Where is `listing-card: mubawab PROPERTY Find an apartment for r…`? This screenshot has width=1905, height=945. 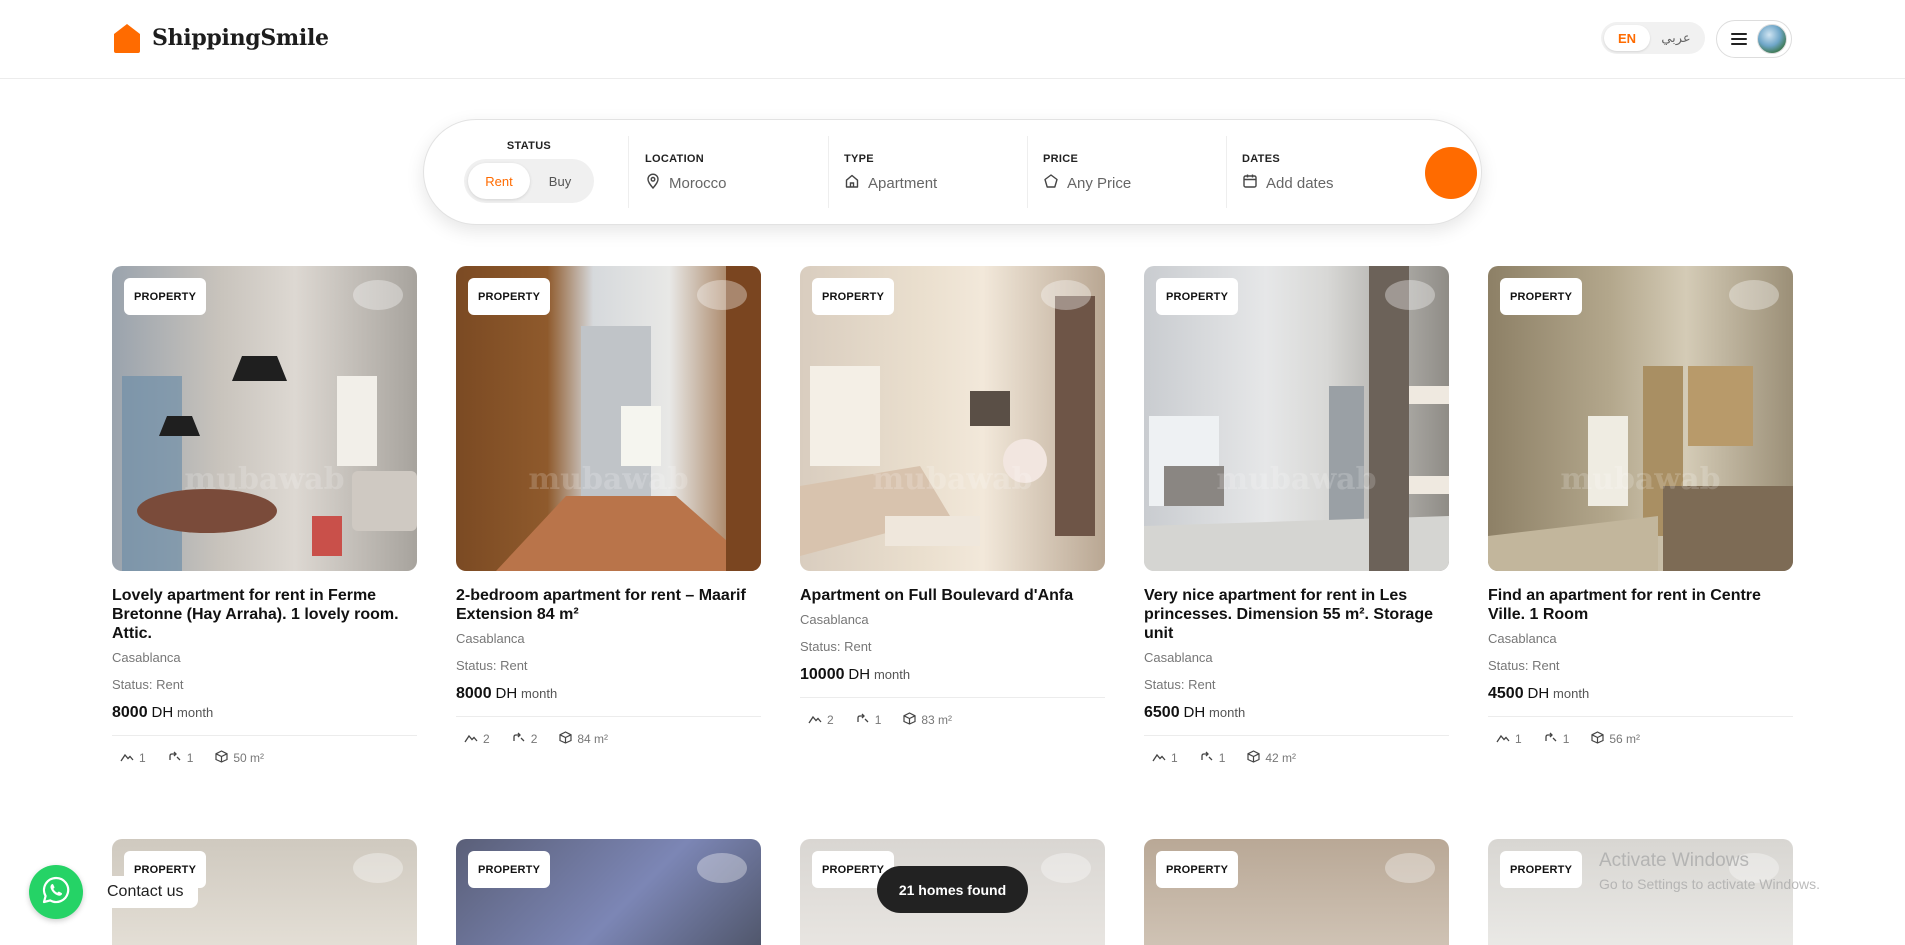 listing-card: mubawab PROPERTY Find an apartment for r… is located at coordinates (1640, 506).